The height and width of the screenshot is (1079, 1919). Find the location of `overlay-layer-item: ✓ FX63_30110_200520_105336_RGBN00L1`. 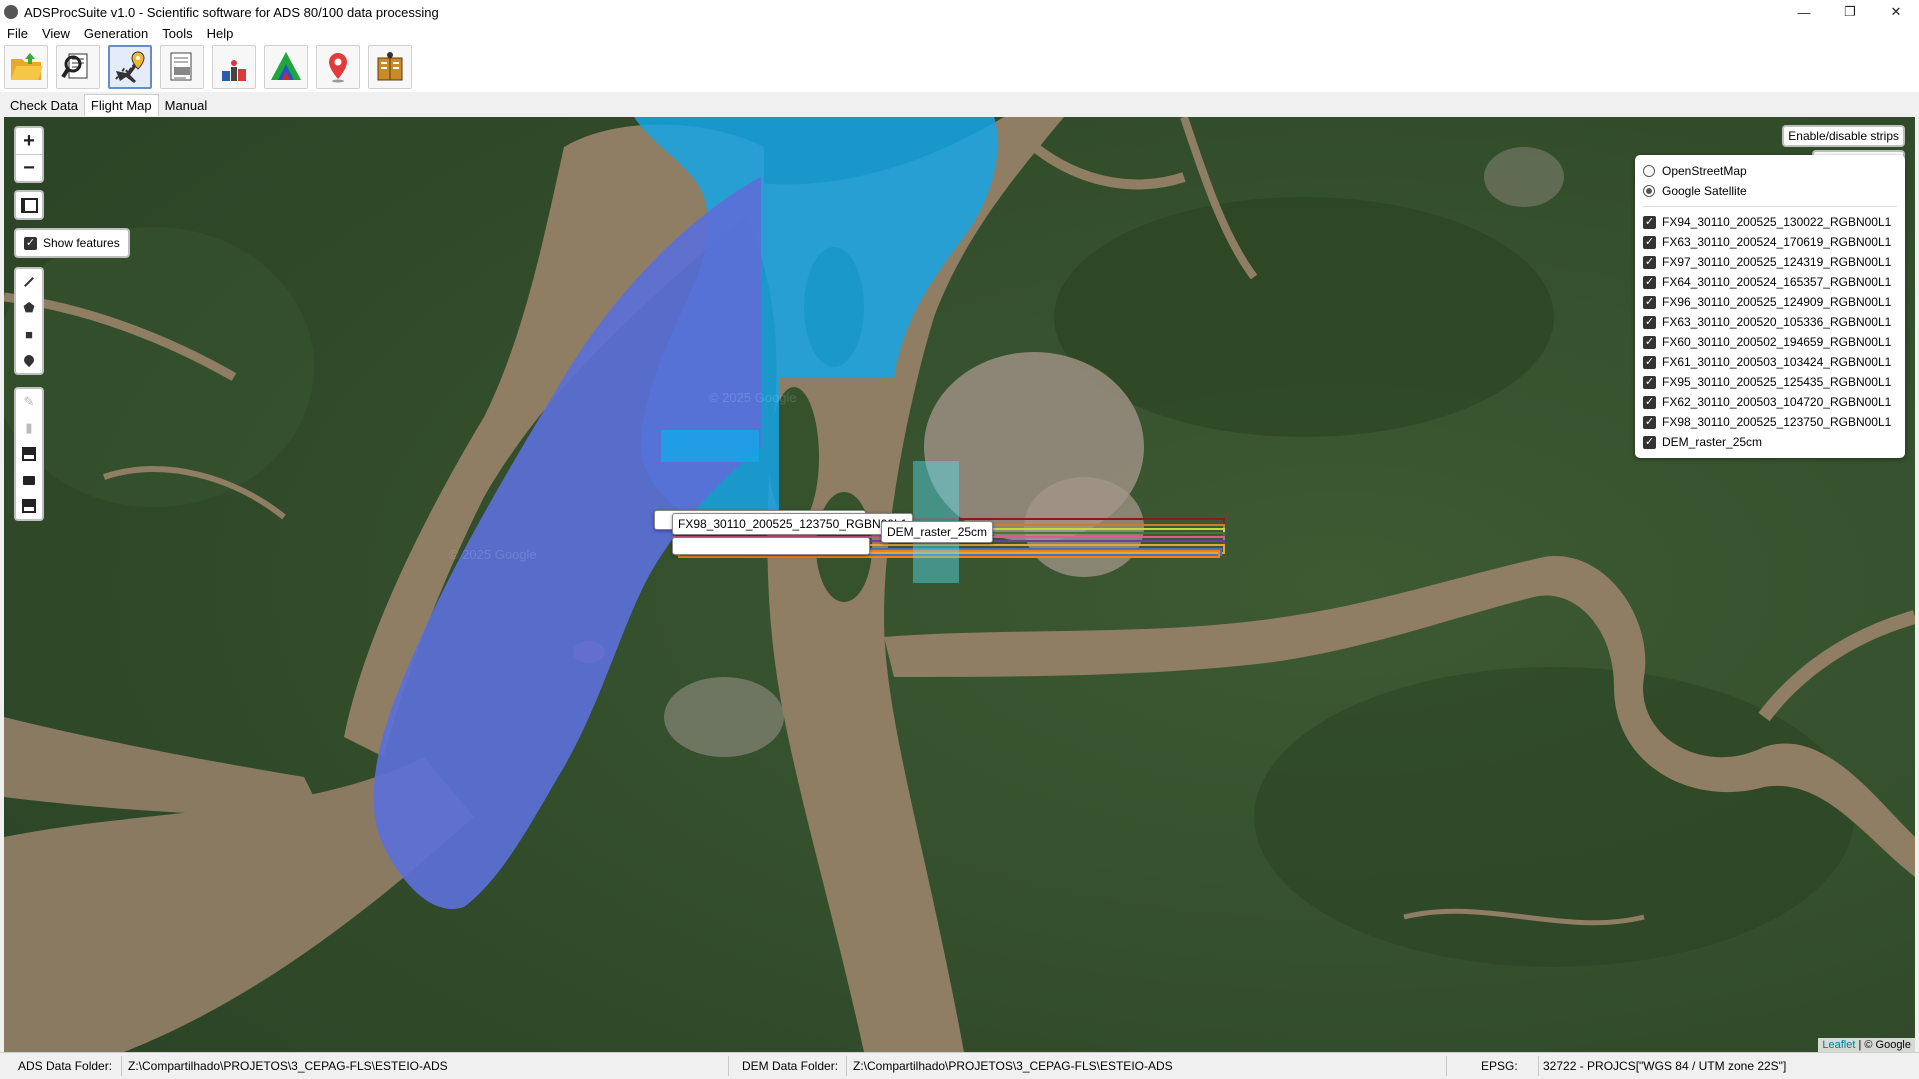

overlay-layer-item: ✓ FX63_30110_200520_105336_RGBN00L1 is located at coordinates (1770, 322).